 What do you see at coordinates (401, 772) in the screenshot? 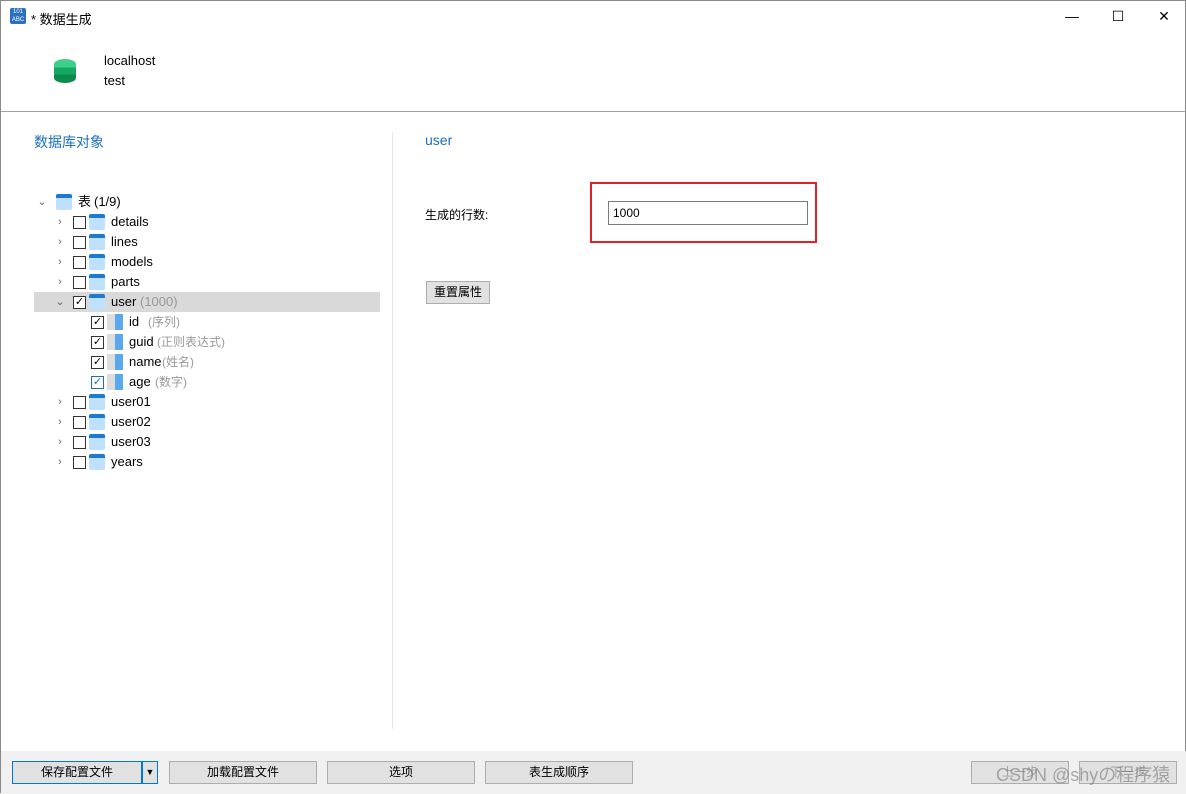
I see `options-button: 选项` at bounding box center [401, 772].